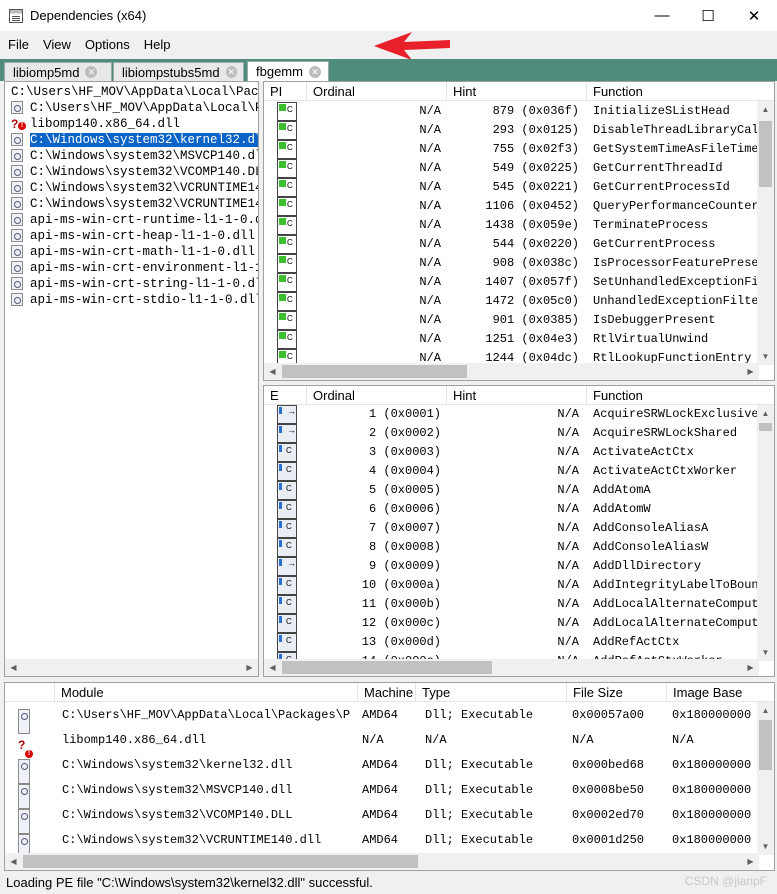 This screenshot has height=894, width=777. I want to click on maximize-button: ☐, so click(708, 15).